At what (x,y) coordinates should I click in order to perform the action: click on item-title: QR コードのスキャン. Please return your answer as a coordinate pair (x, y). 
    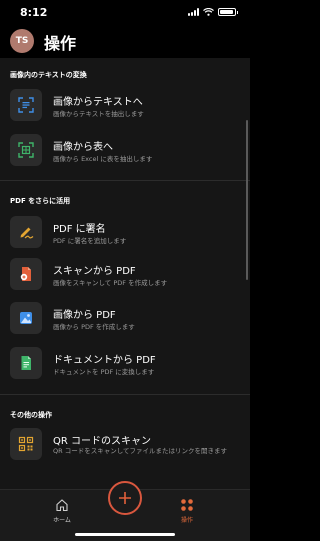
    Looking at the image, I should click on (102, 441).